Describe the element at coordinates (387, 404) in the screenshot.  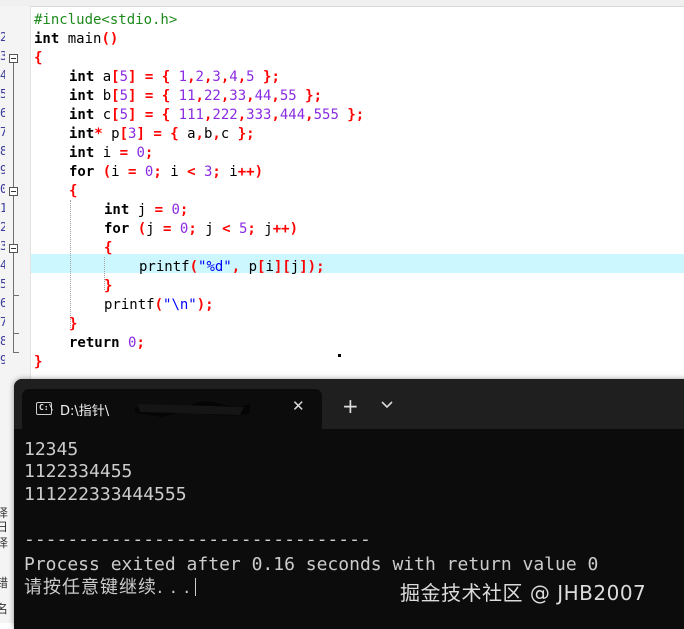
I see `chevron-down-icon` at that location.